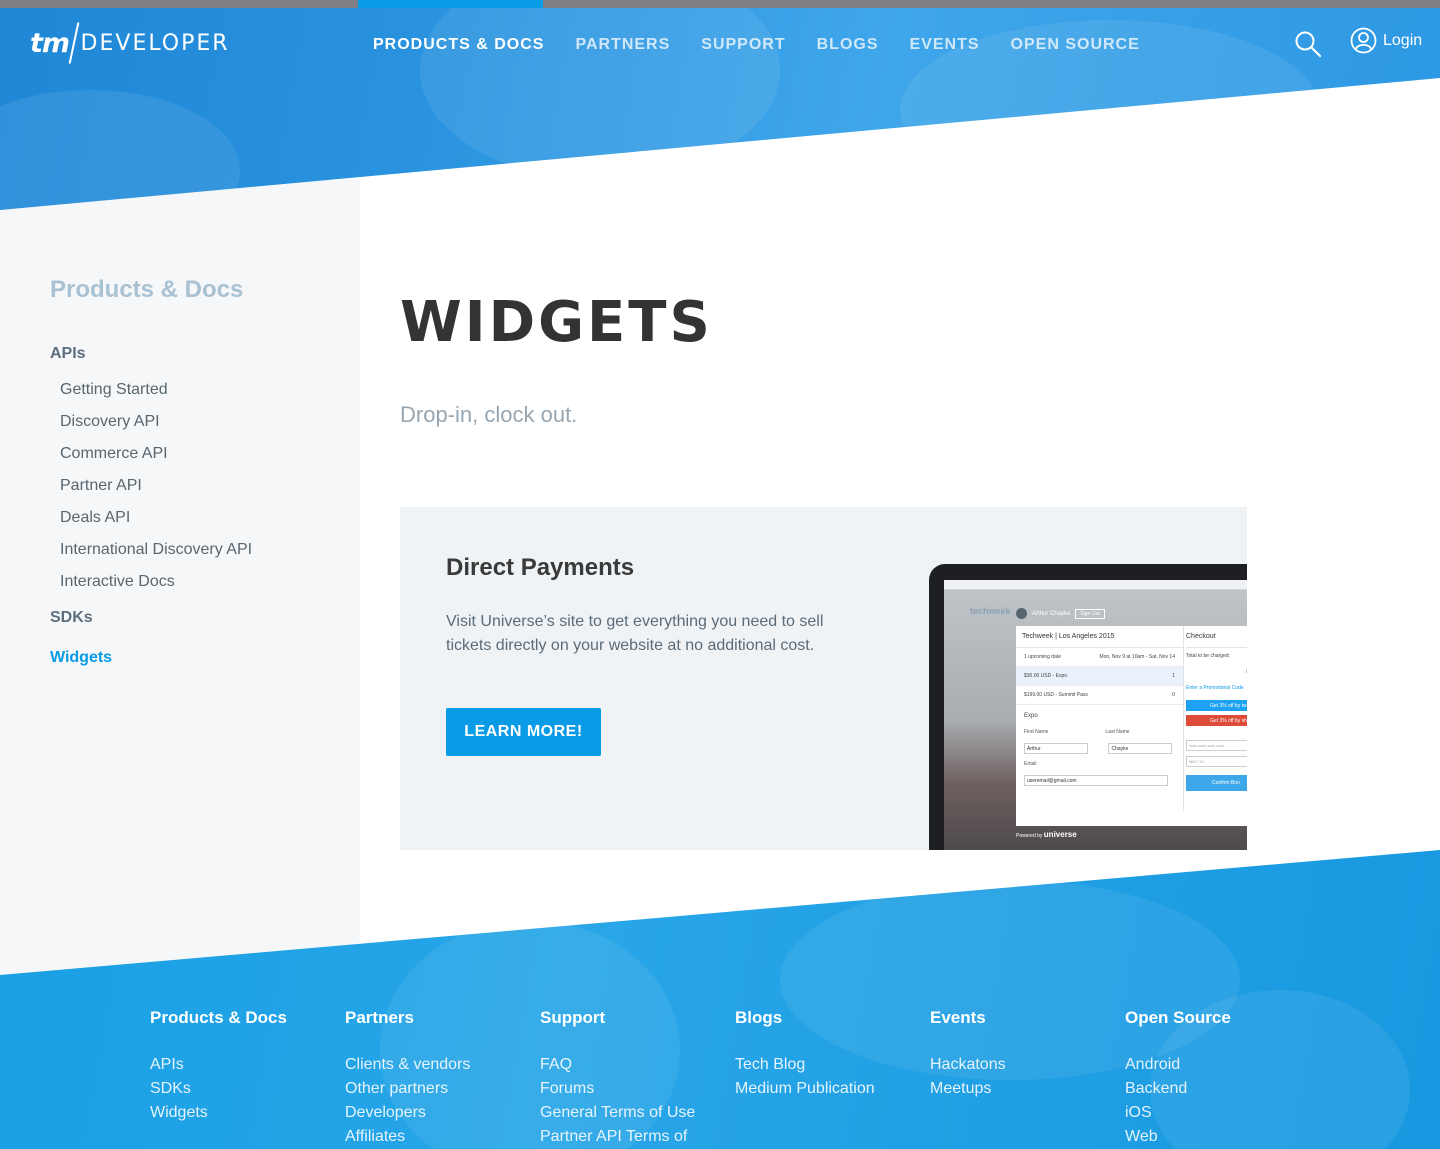  What do you see at coordinates (1216, 783) in the screenshot?
I see `confirm-button: Confirm Boo` at bounding box center [1216, 783].